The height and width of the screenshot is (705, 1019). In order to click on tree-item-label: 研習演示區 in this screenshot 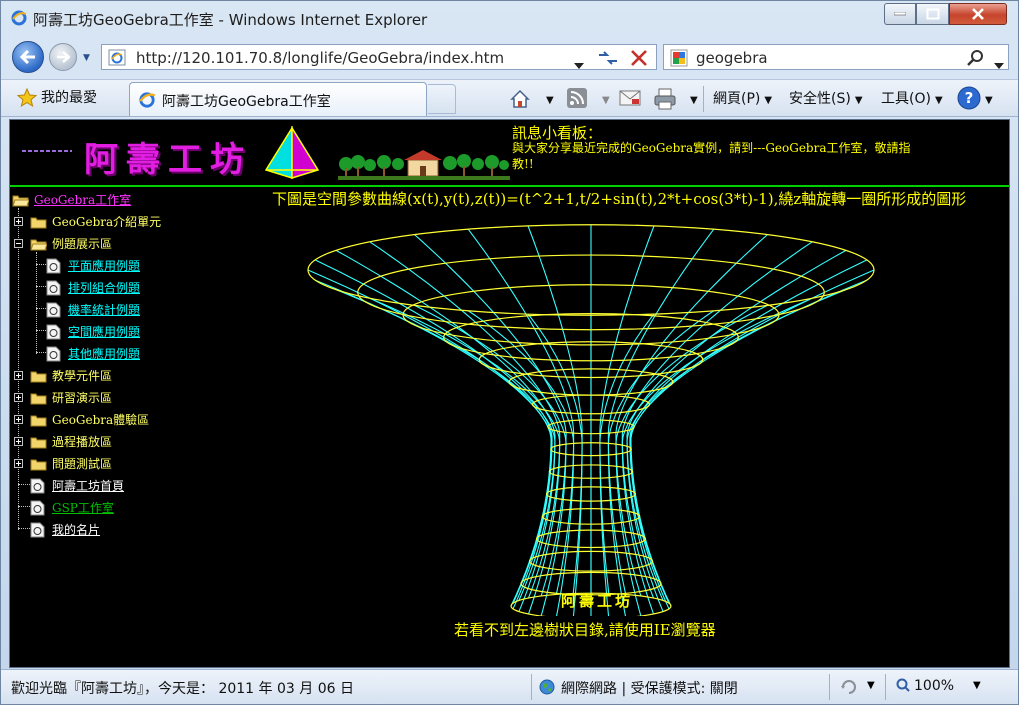, I will do `click(82, 398)`.